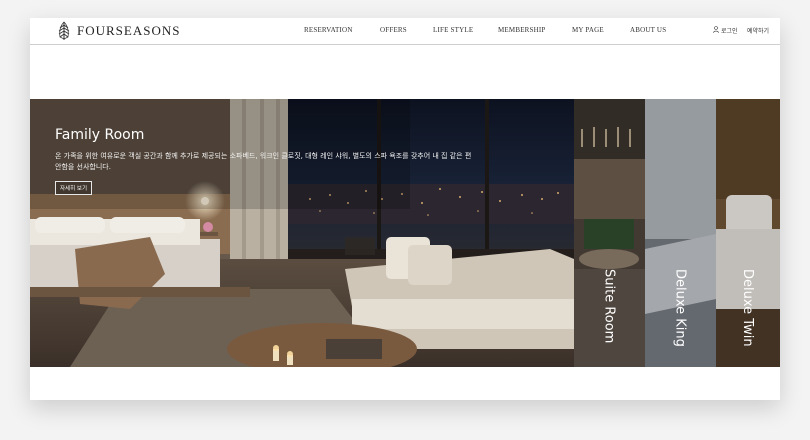 This screenshot has height=440, width=810. I want to click on reserve-link: 예약하기, so click(758, 30).